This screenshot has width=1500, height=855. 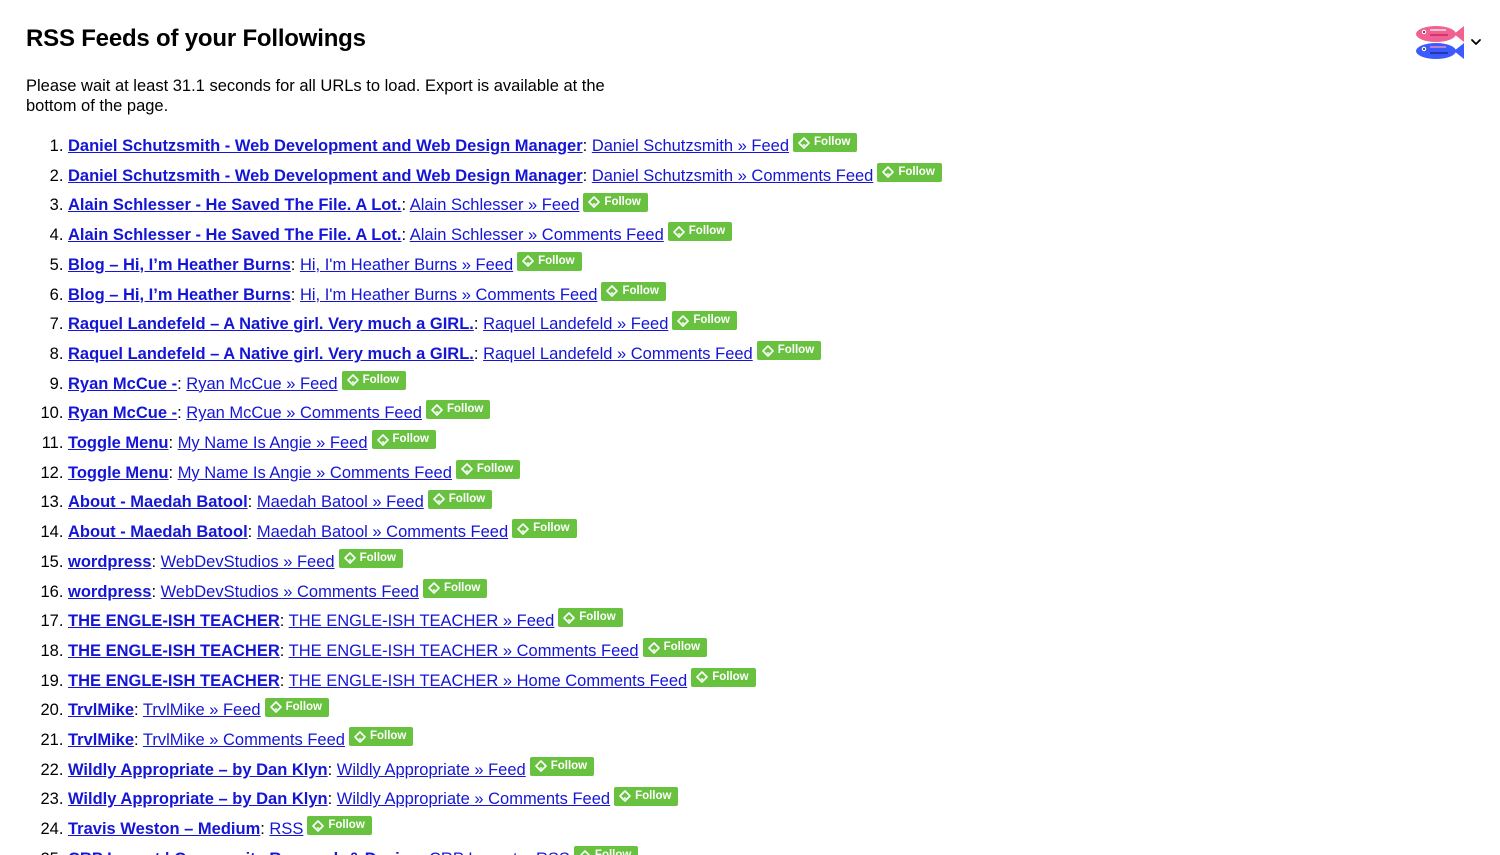 I want to click on feed-link: My Name Is Angie » Feed, so click(x=273, y=443).